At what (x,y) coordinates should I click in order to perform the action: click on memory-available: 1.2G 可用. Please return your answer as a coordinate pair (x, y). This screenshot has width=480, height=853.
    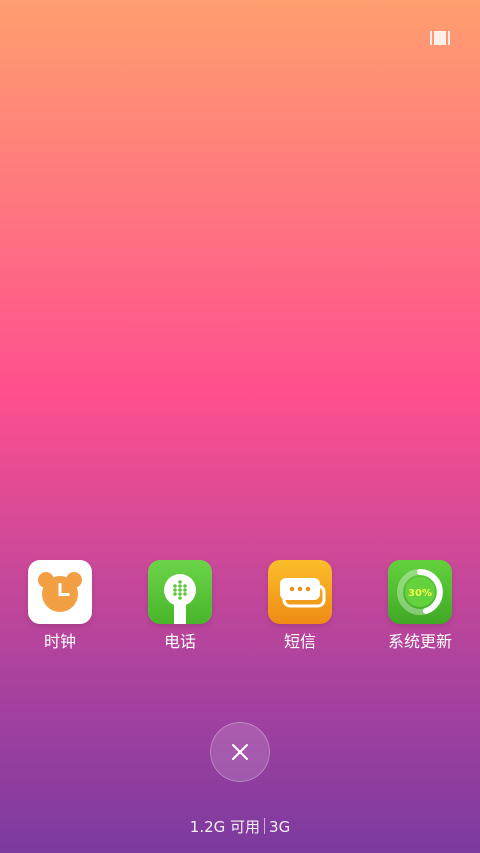
    Looking at the image, I should click on (225, 827).